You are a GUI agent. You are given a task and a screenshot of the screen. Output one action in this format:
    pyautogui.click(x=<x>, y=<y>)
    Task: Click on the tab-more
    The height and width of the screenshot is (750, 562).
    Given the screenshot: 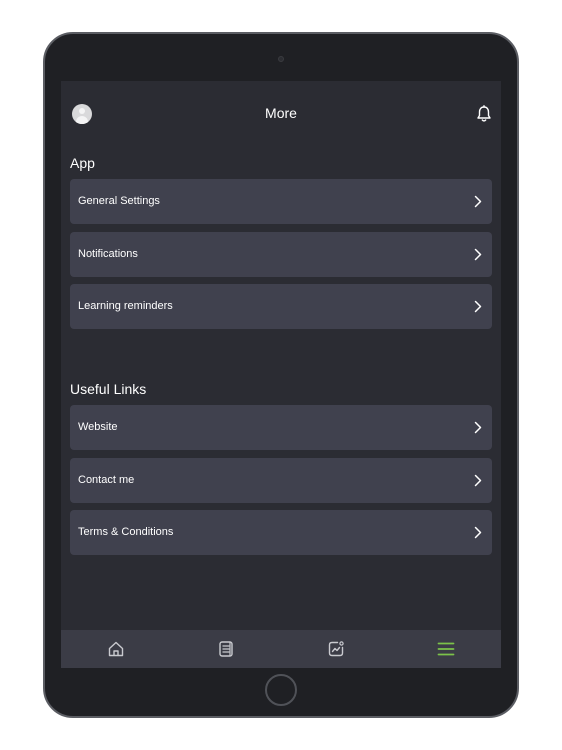 What is the action you would take?
    pyautogui.click(x=446, y=649)
    